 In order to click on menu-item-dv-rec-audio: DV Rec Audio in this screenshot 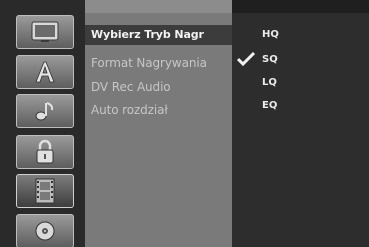, I will do `click(131, 87)`.